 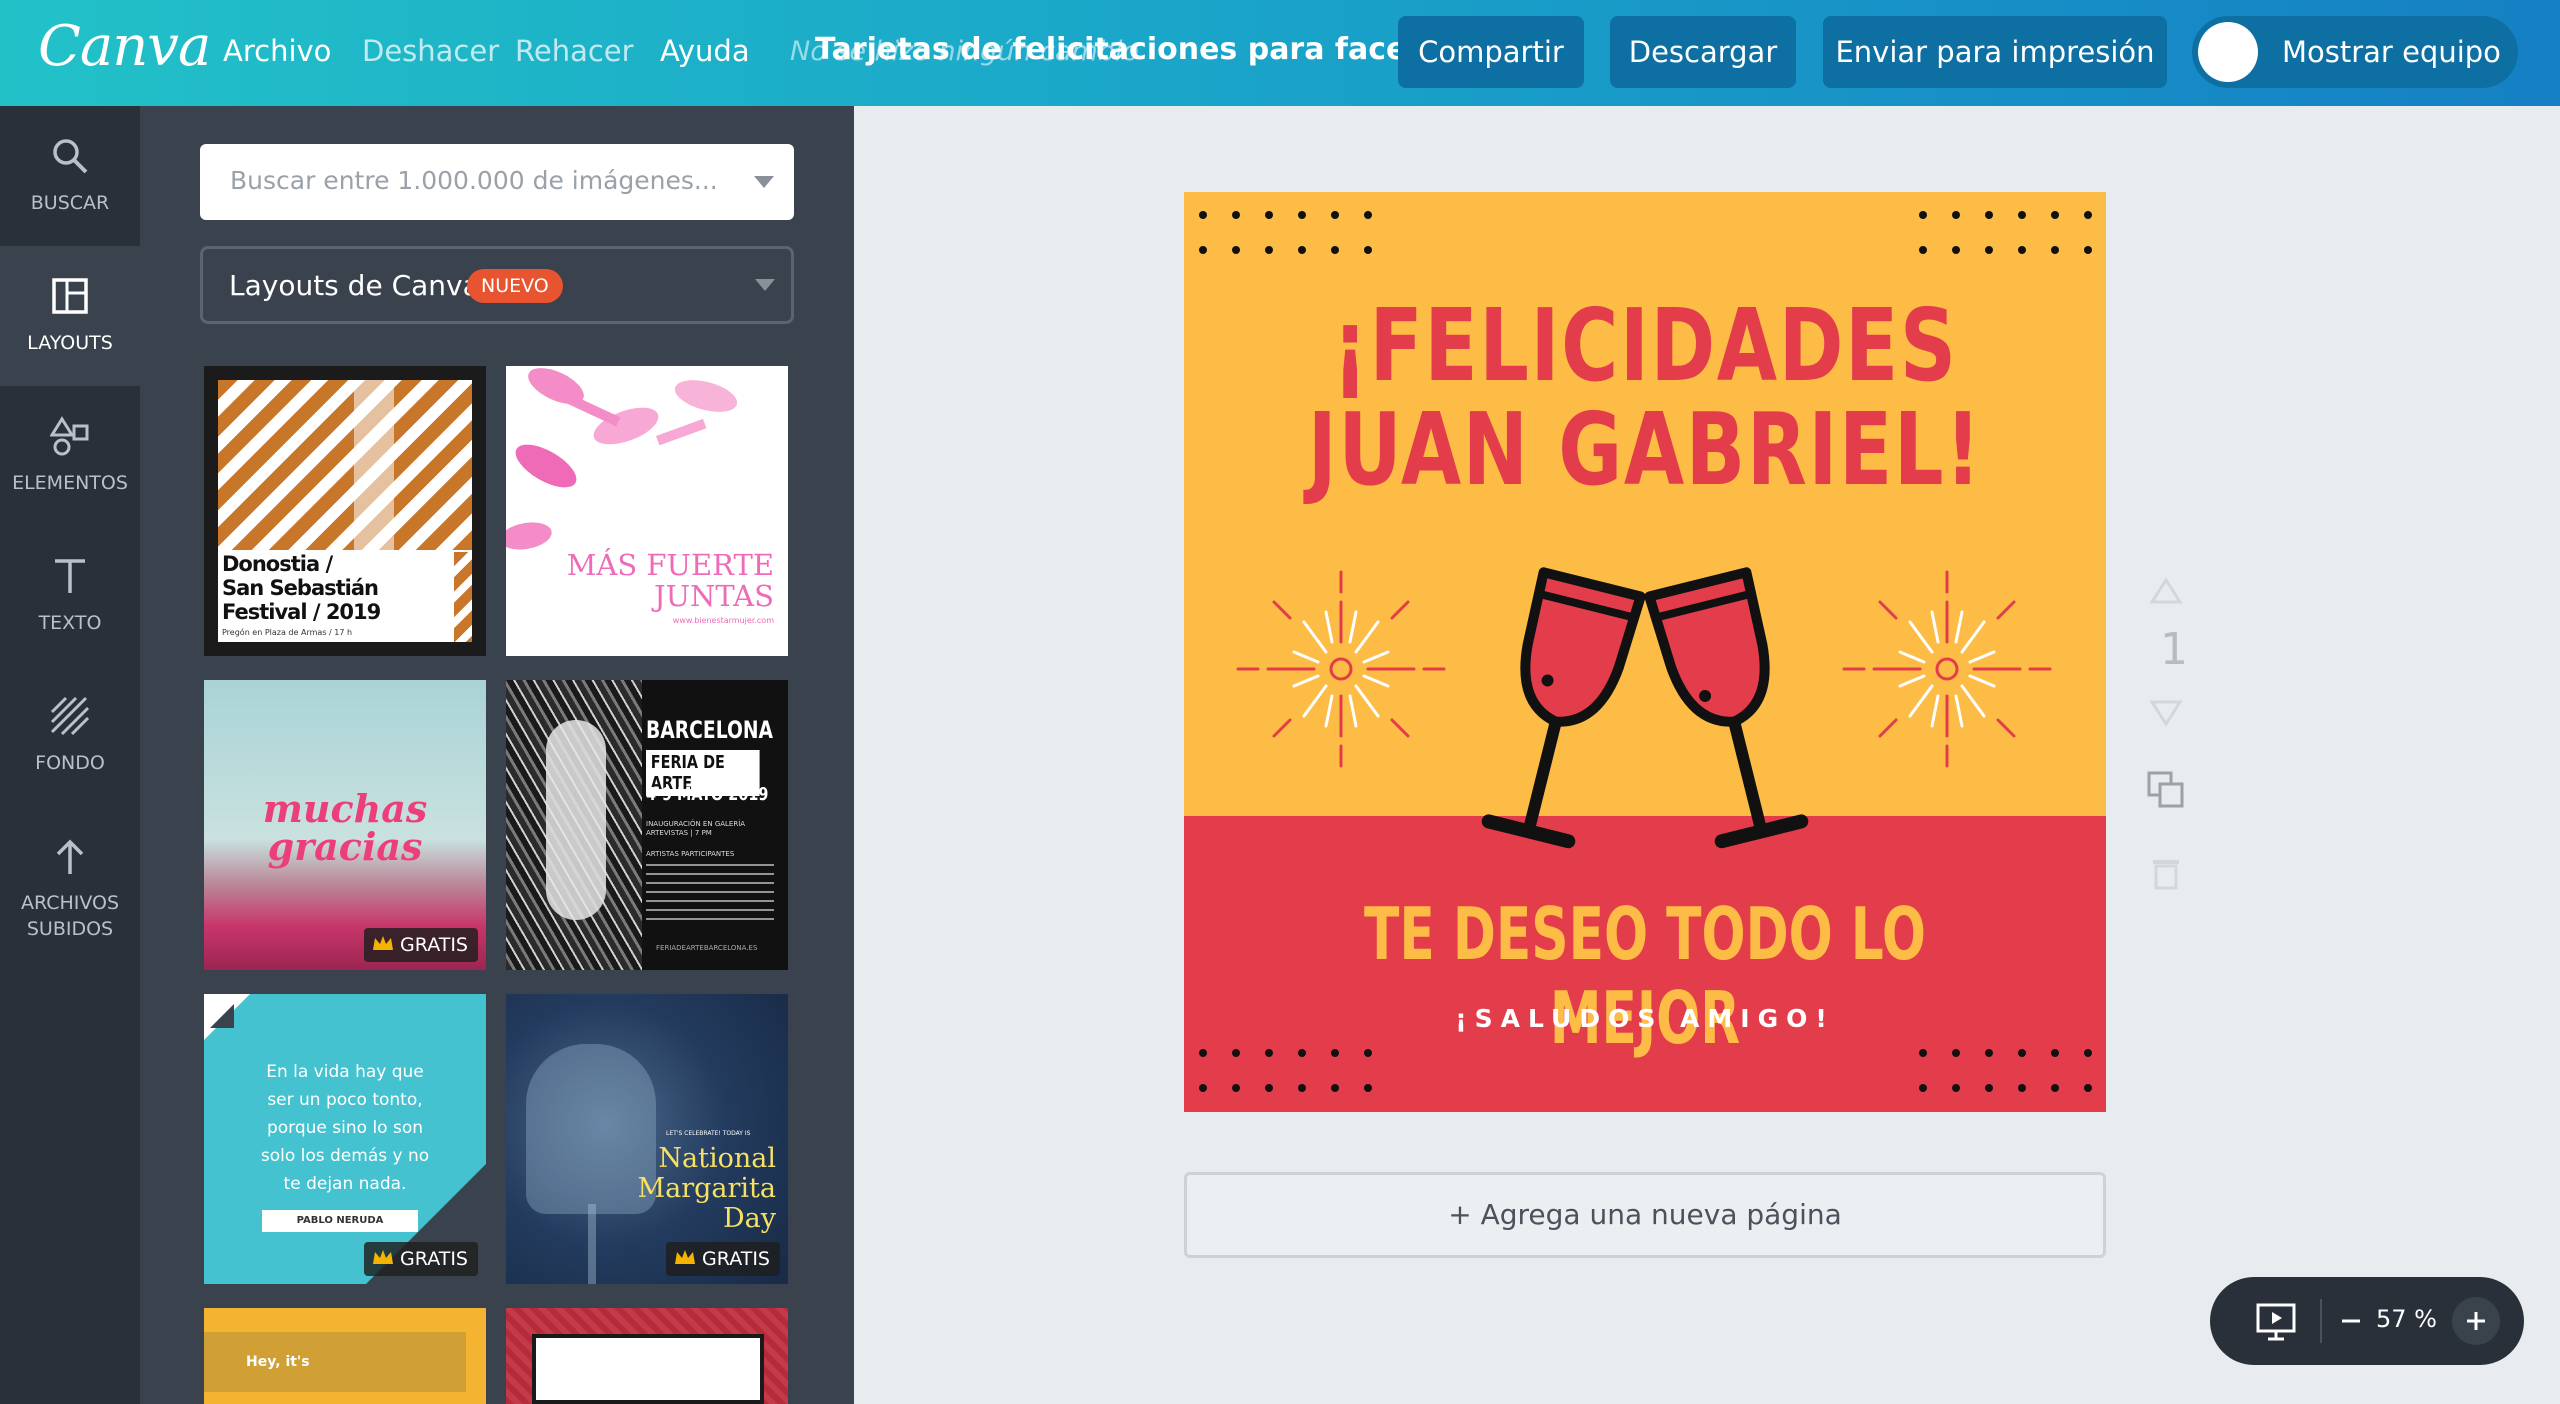 What do you see at coordinates (345, 1100) in the screenshot?
I see `quote-line: ser un poco tonto,` at bounding box center [345, 1100].